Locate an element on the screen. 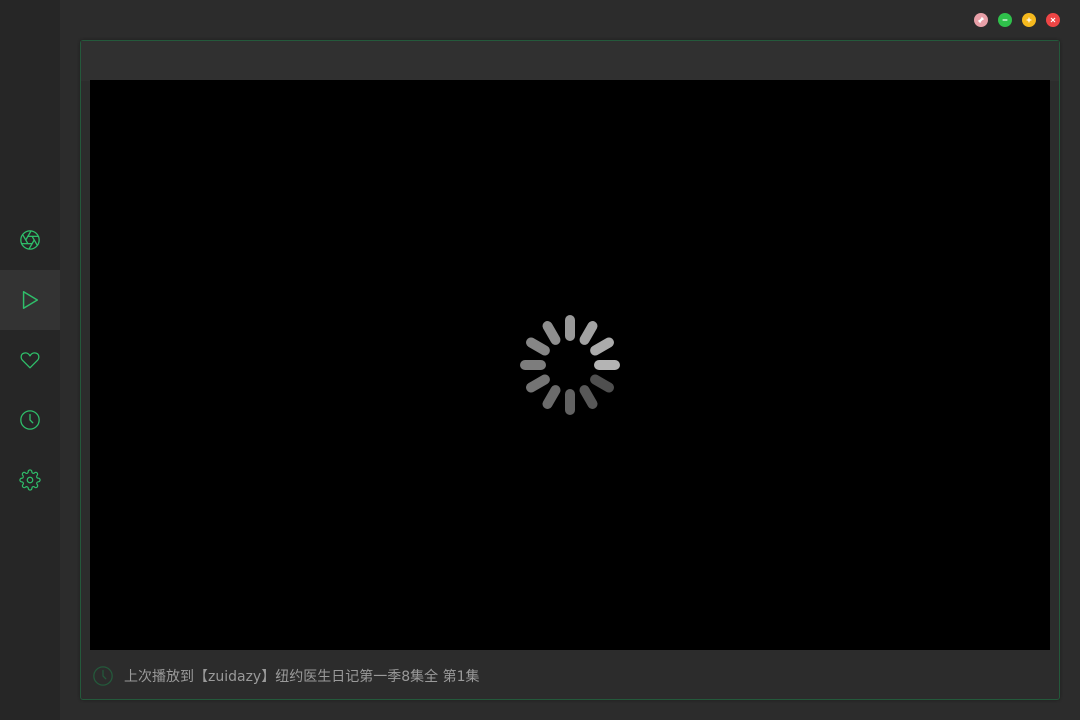 The width and height of the screenshot is (1080, 720). gear-icon is located at coordinates (30, 480).